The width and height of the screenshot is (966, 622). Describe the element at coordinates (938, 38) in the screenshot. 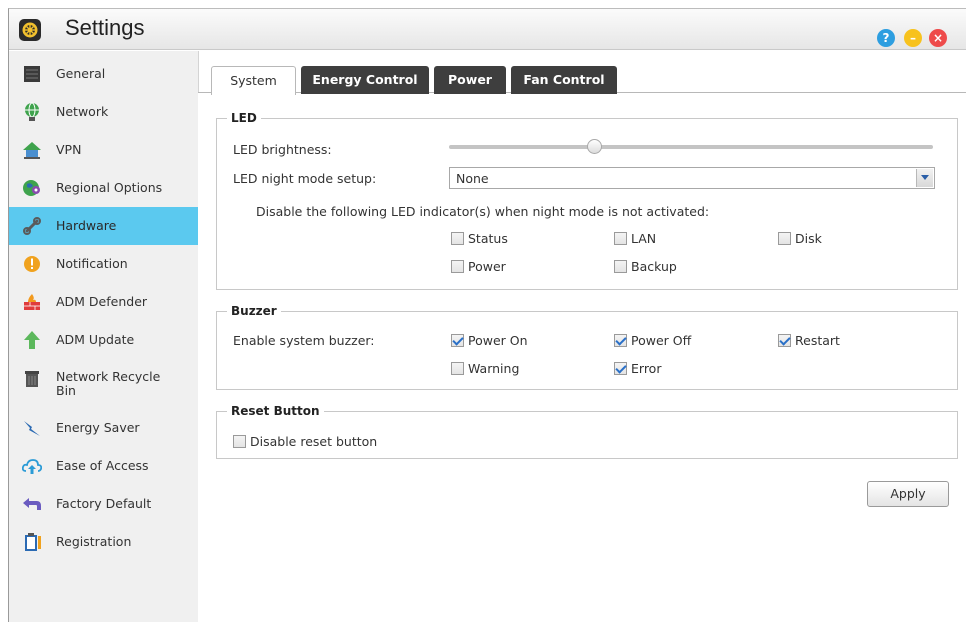

I see `close-button: ×` at that location.